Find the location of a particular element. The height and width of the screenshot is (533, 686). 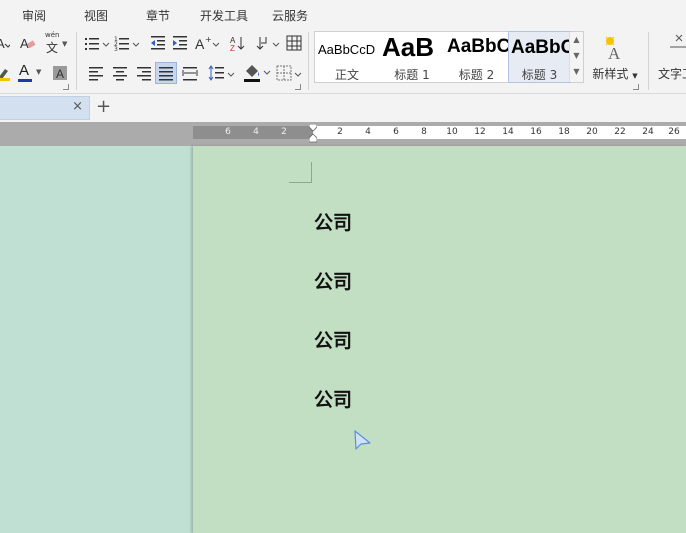

style-heading-1: AaB 标题 1 is located at coordinates (412, 57).